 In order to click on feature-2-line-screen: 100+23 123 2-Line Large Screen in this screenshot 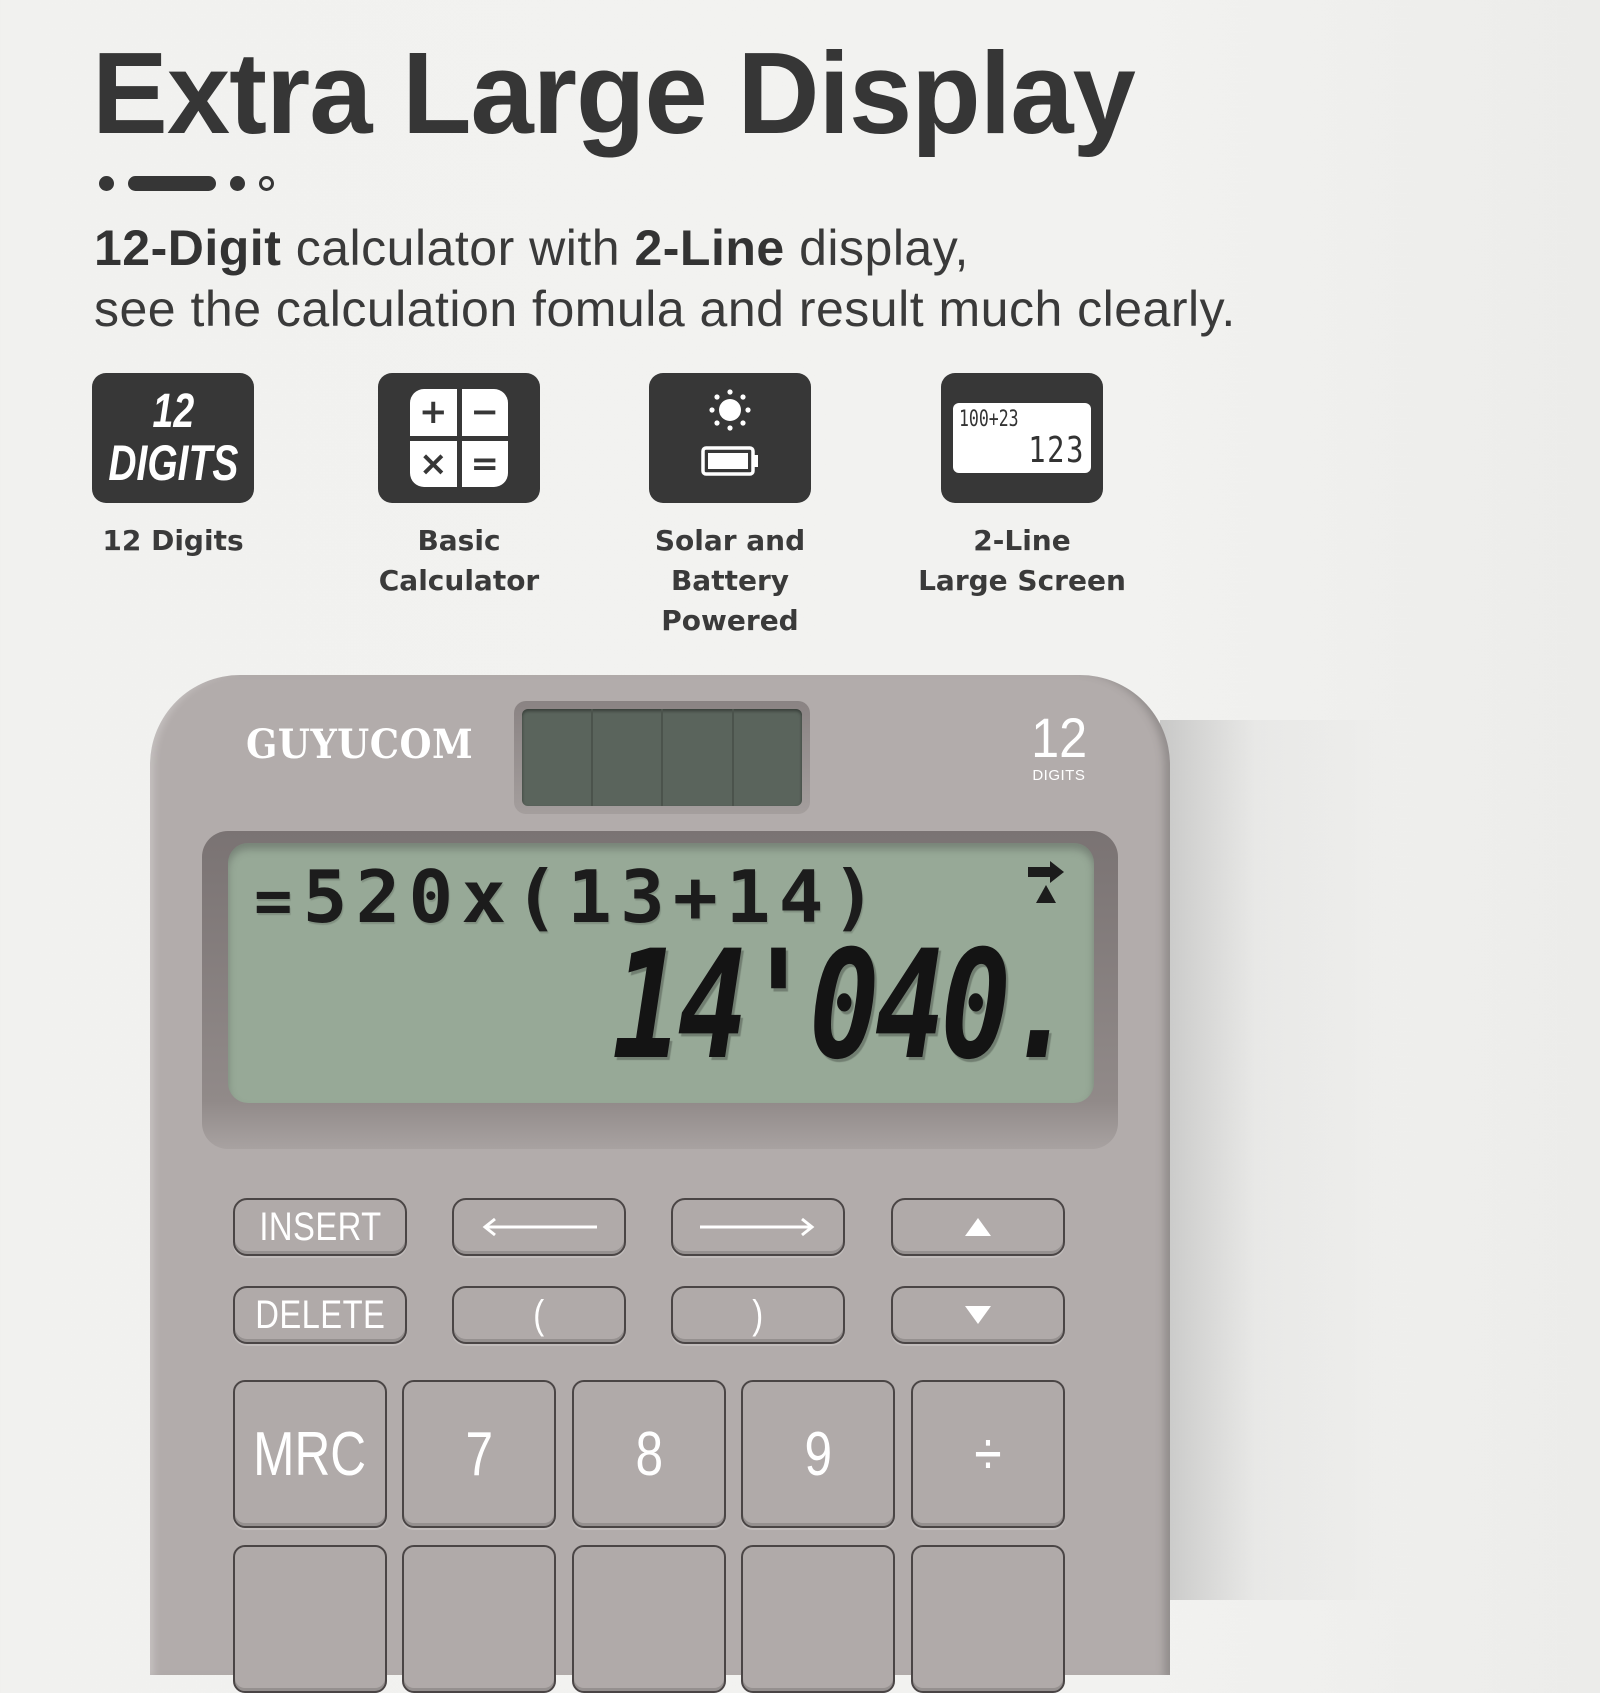, I will do `click(1022, 487)`.